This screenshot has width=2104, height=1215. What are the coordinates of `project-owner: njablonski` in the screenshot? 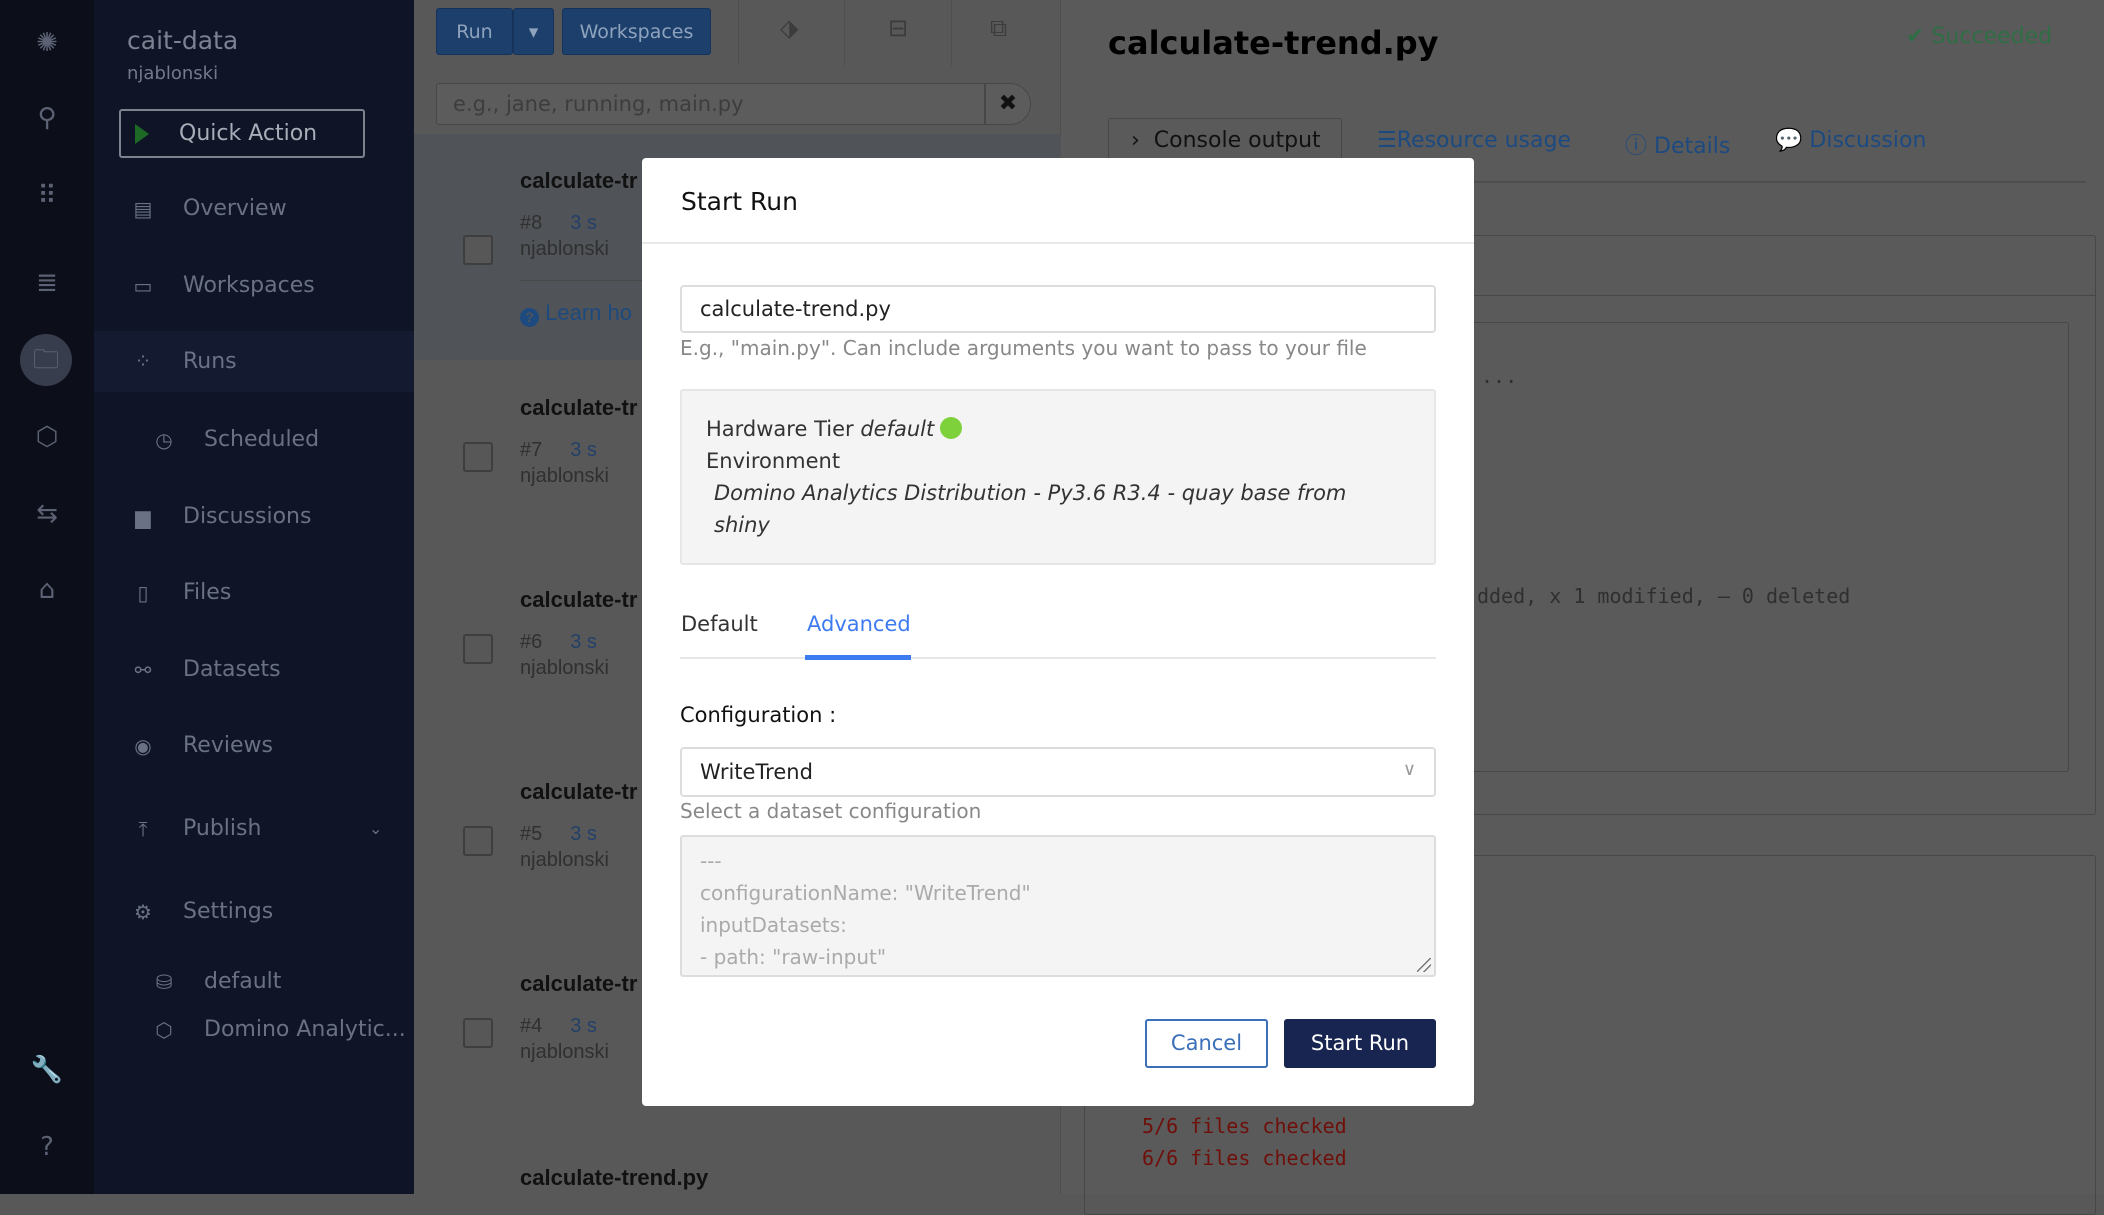 It's located at (173, 73).